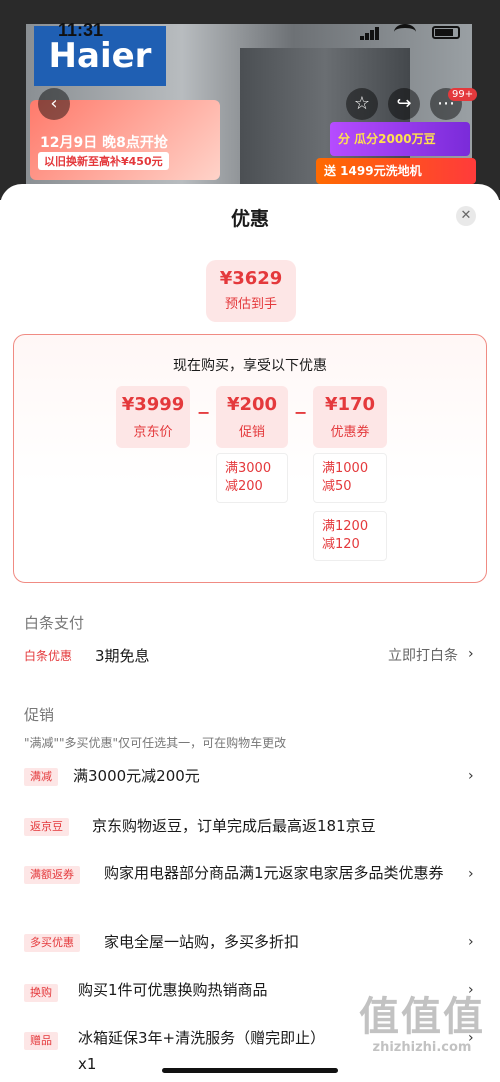 This screenshot has height=1082, width=500. Describe the element at coordinates (41, 777) in the screenshot. I see `promo-tag: 满减` at that location.